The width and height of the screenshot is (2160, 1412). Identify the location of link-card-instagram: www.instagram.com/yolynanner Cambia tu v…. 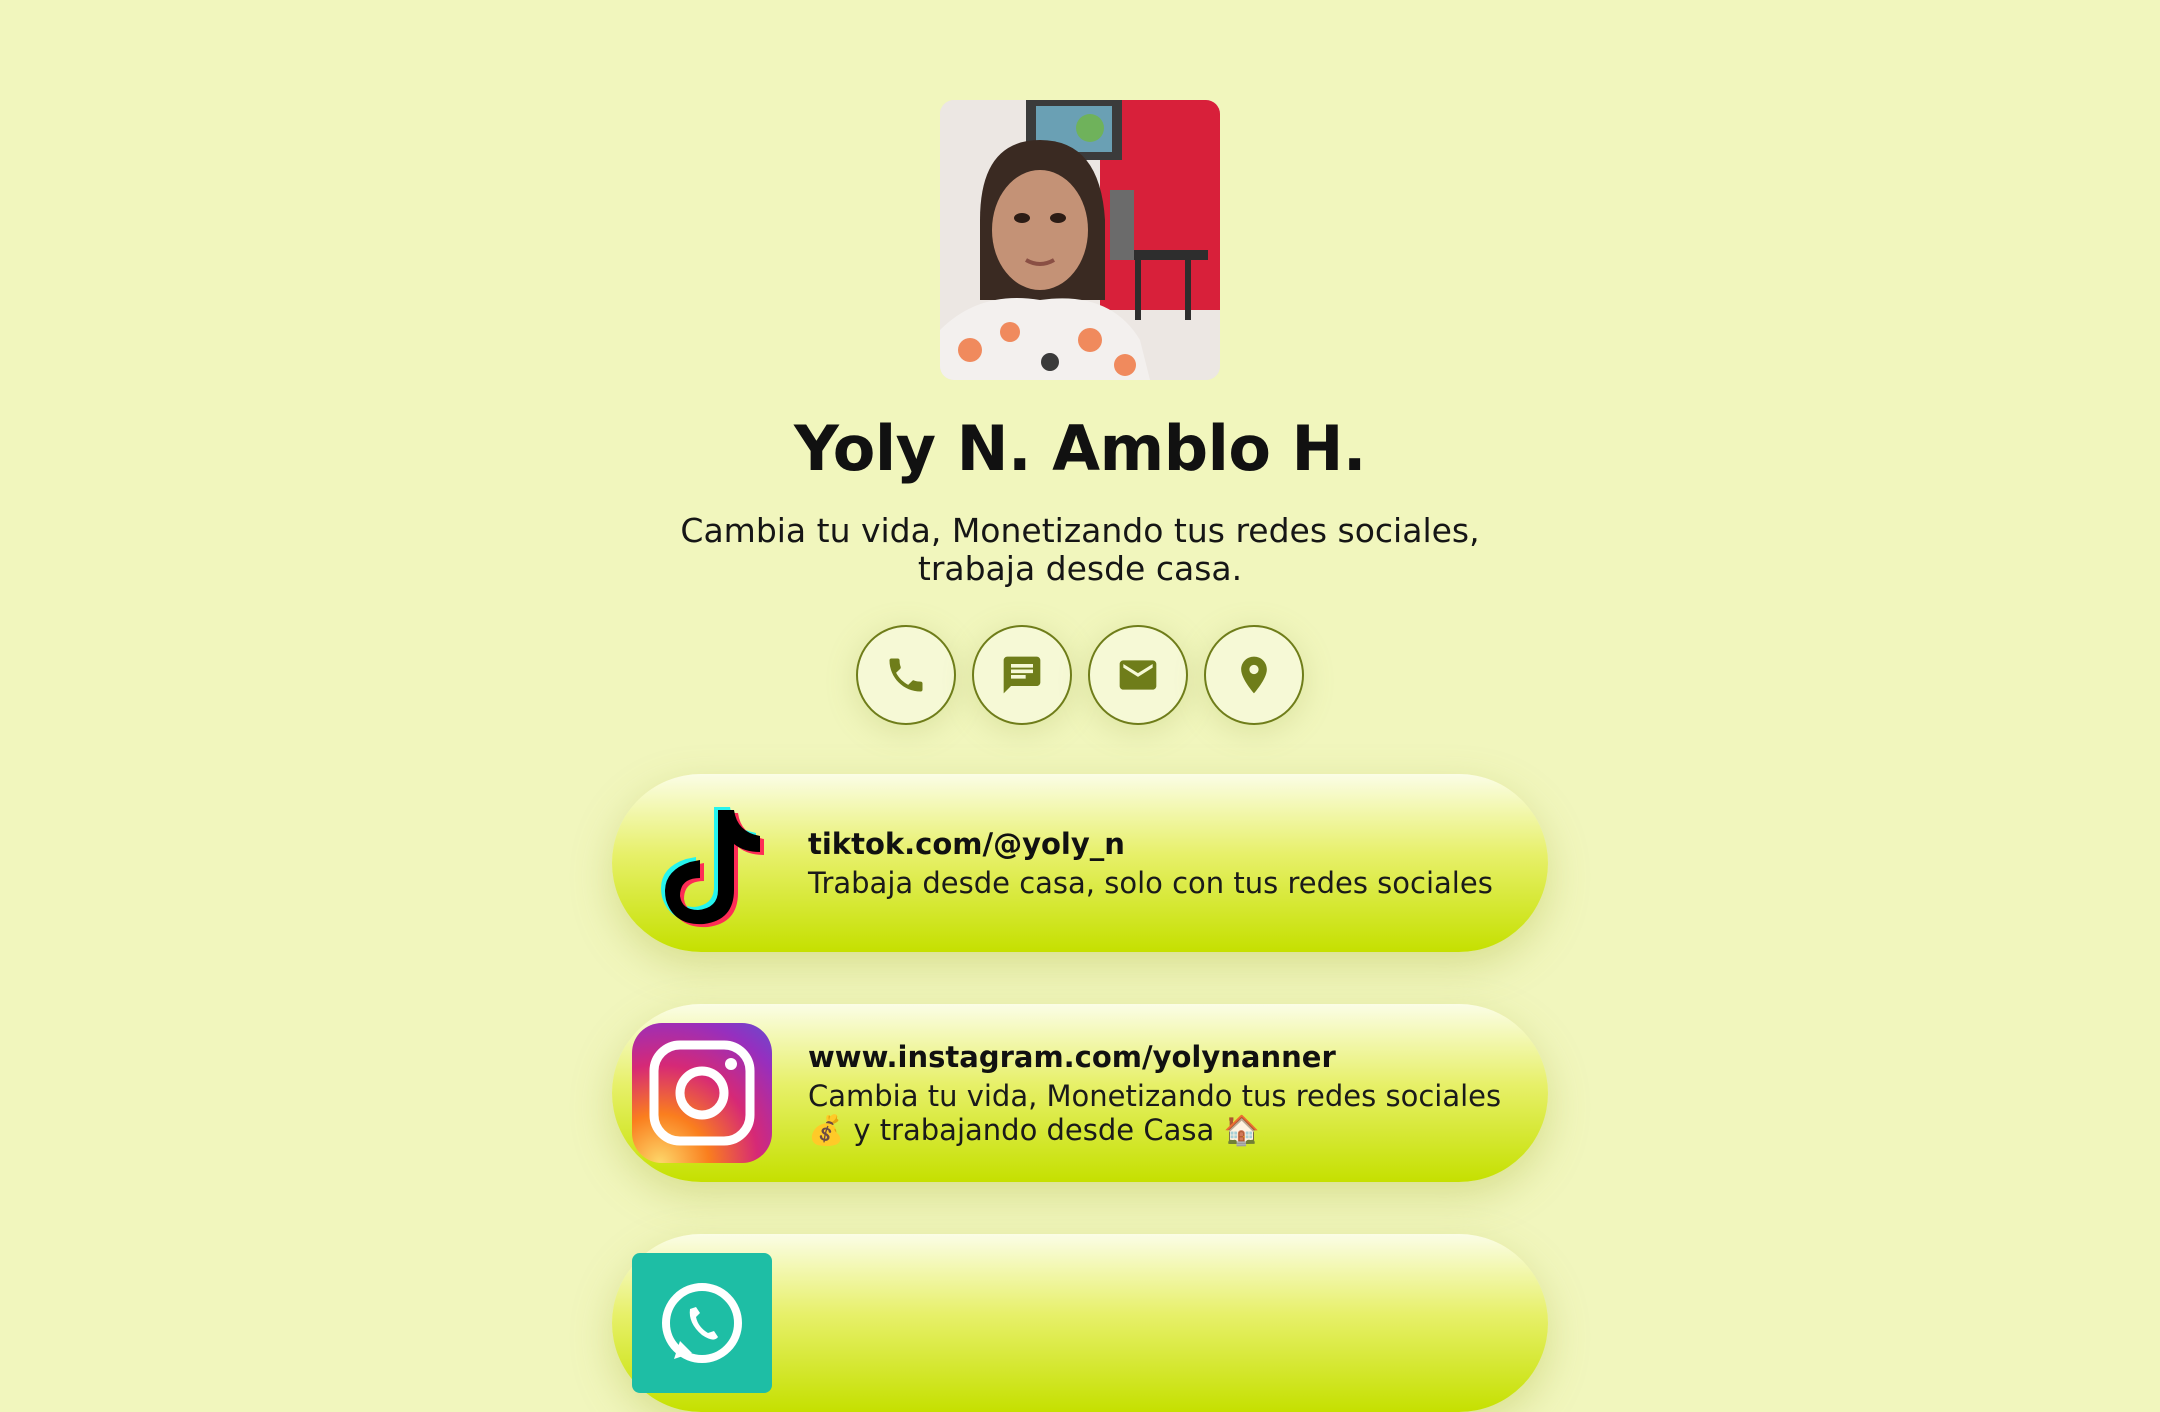
(1080, 1093).